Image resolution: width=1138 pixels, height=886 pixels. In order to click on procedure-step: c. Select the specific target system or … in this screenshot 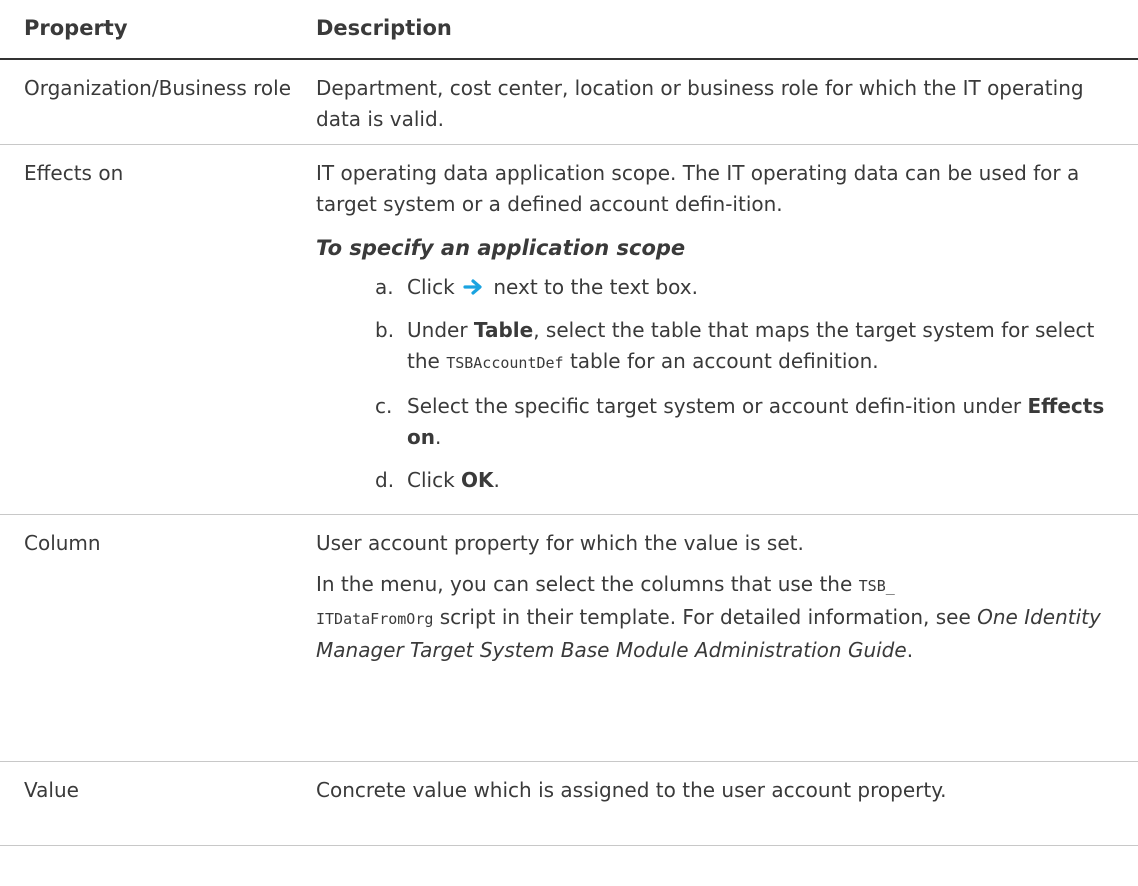, I will do `click(746, 422)`.